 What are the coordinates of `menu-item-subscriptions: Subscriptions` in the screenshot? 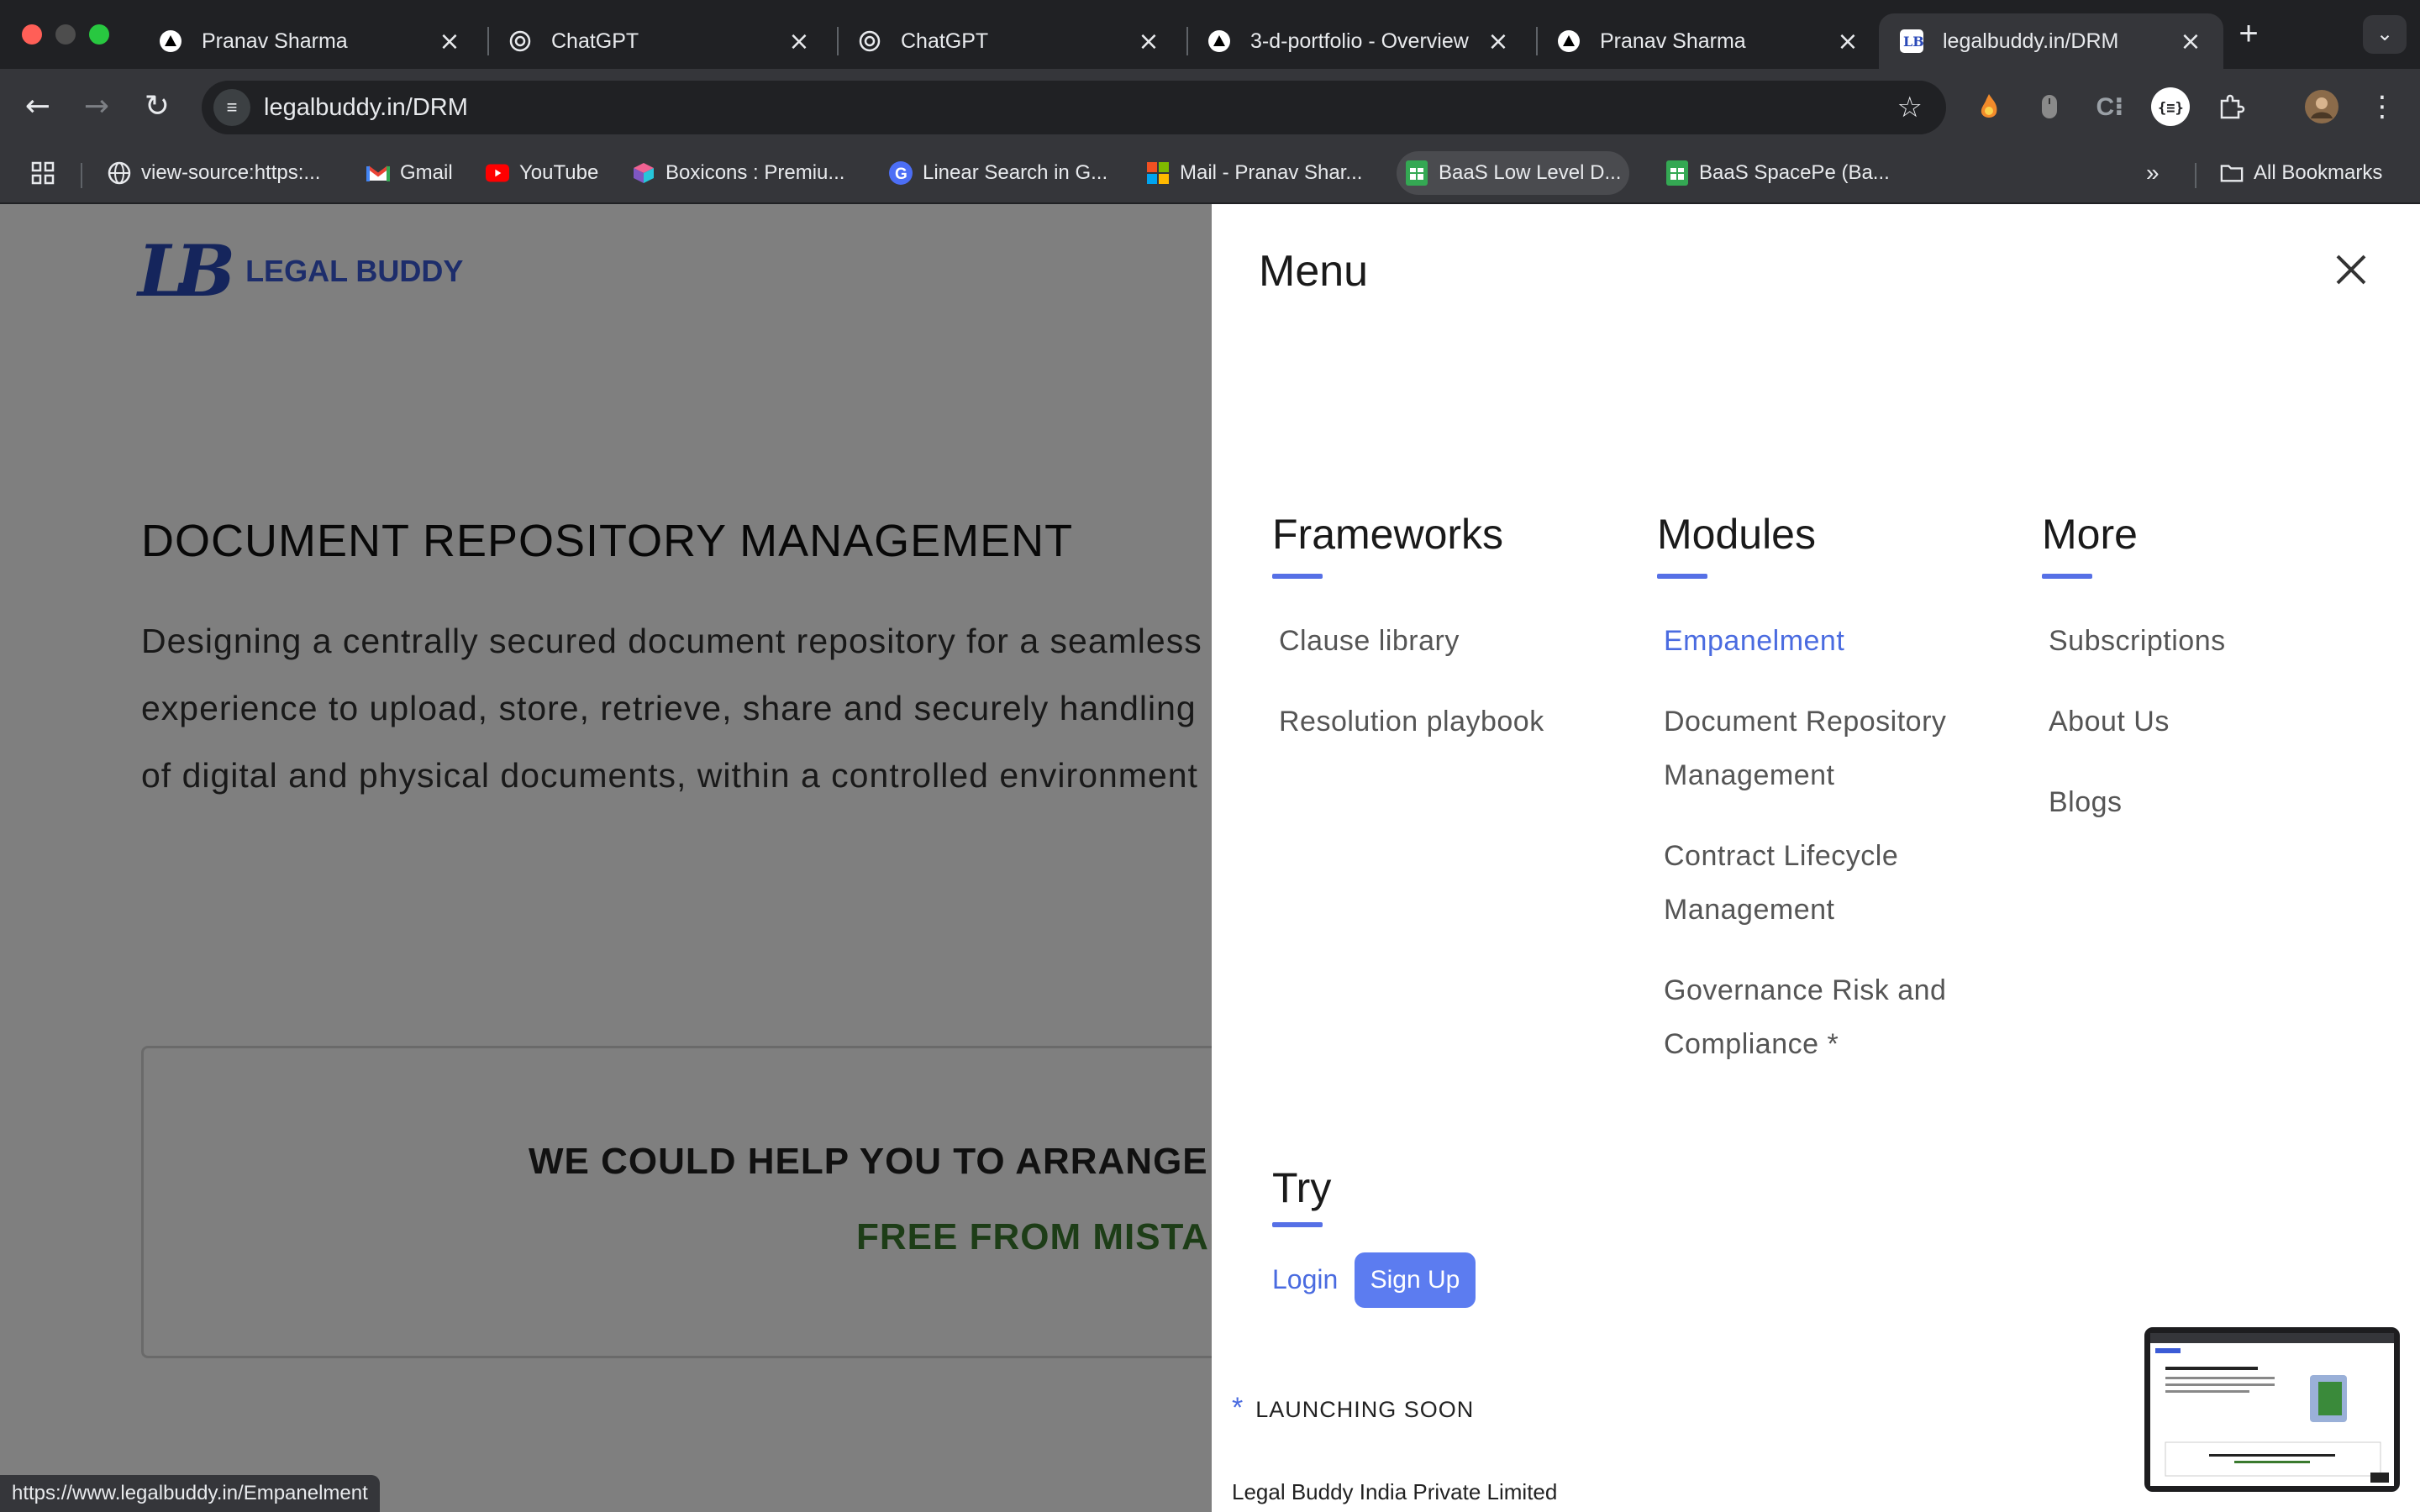 It's located at (2213, 641).